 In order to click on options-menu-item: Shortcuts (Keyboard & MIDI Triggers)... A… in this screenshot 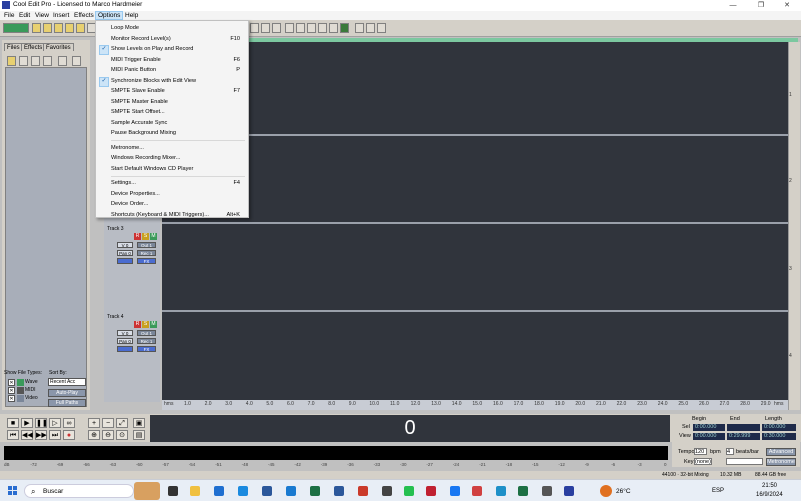, I will do `click(172, 215)`.